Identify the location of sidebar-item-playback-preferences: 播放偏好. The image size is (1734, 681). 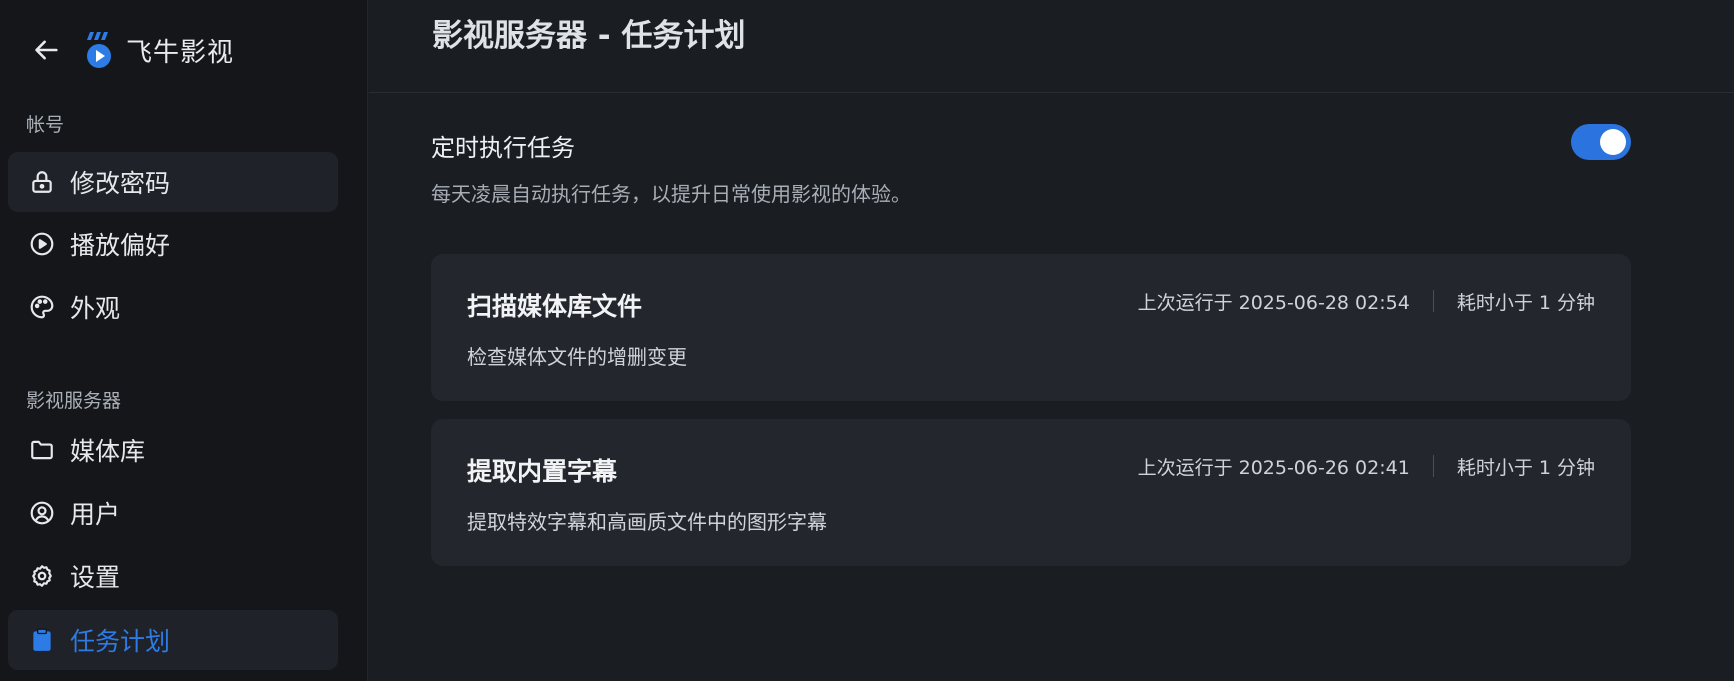
(173, 244).